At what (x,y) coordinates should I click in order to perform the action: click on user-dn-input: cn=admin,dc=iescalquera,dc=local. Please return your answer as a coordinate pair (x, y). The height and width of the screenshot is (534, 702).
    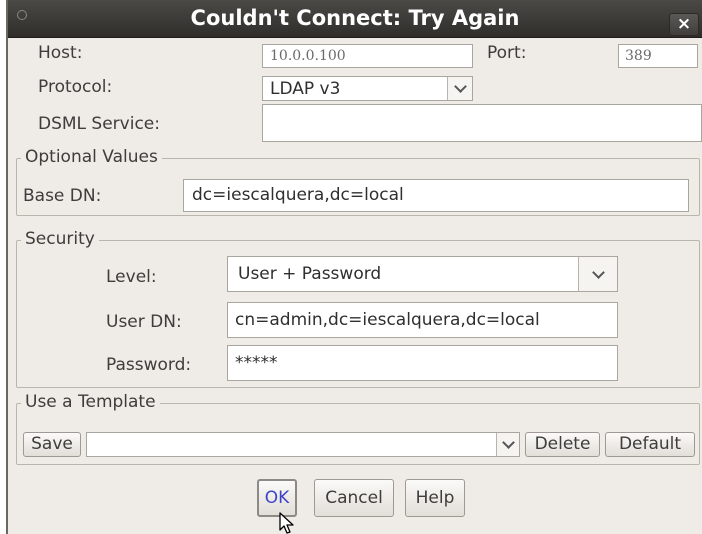
    Looking at the image, I should click on (422, 320).